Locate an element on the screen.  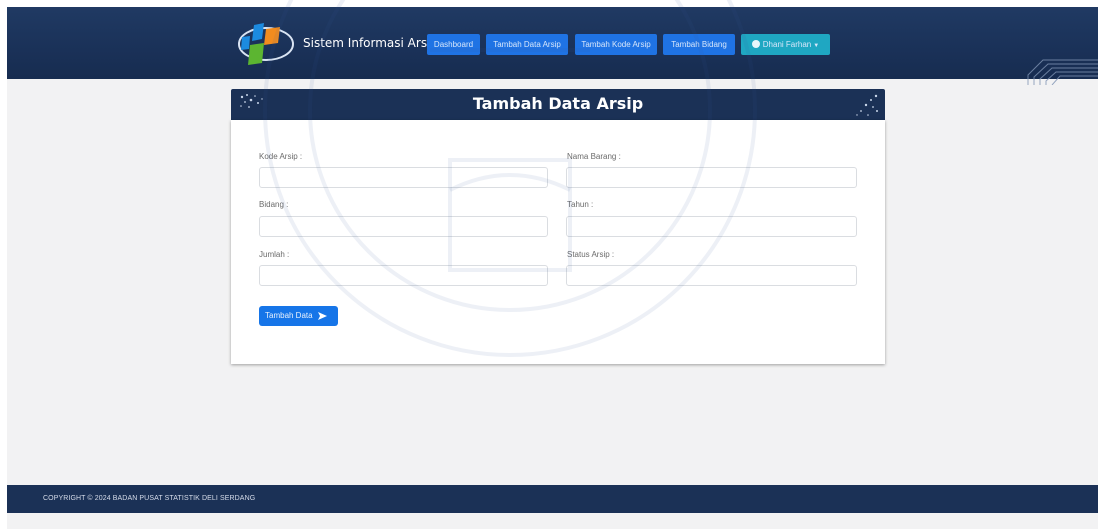
user-dropdown-button: Dhani Farhan ▼ is located at coordinates (785, 44).